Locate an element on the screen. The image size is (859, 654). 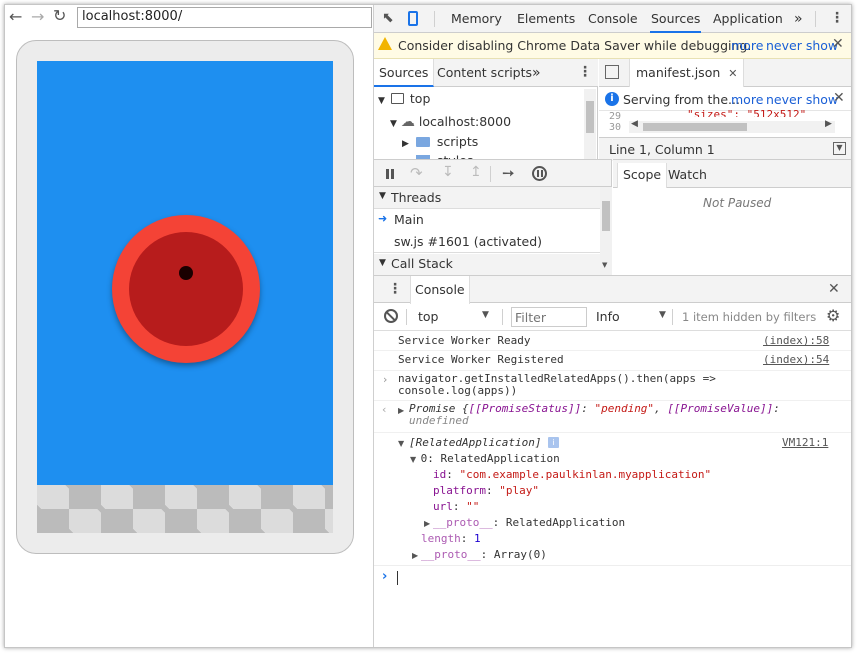
code-fragment: "sizes": "512x512" is located at coordinates (747, 113).